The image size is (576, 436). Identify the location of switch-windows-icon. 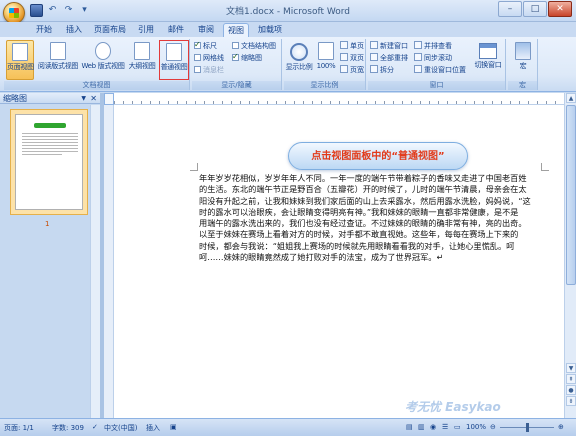
(488, 51).